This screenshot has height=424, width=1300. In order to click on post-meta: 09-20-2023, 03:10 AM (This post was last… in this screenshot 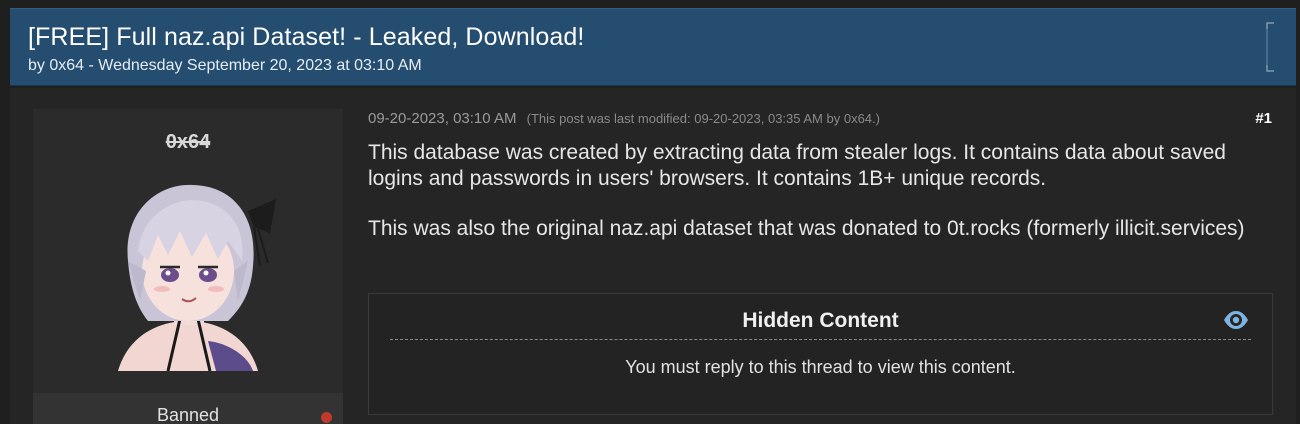, I will do `click(624, 118)`.